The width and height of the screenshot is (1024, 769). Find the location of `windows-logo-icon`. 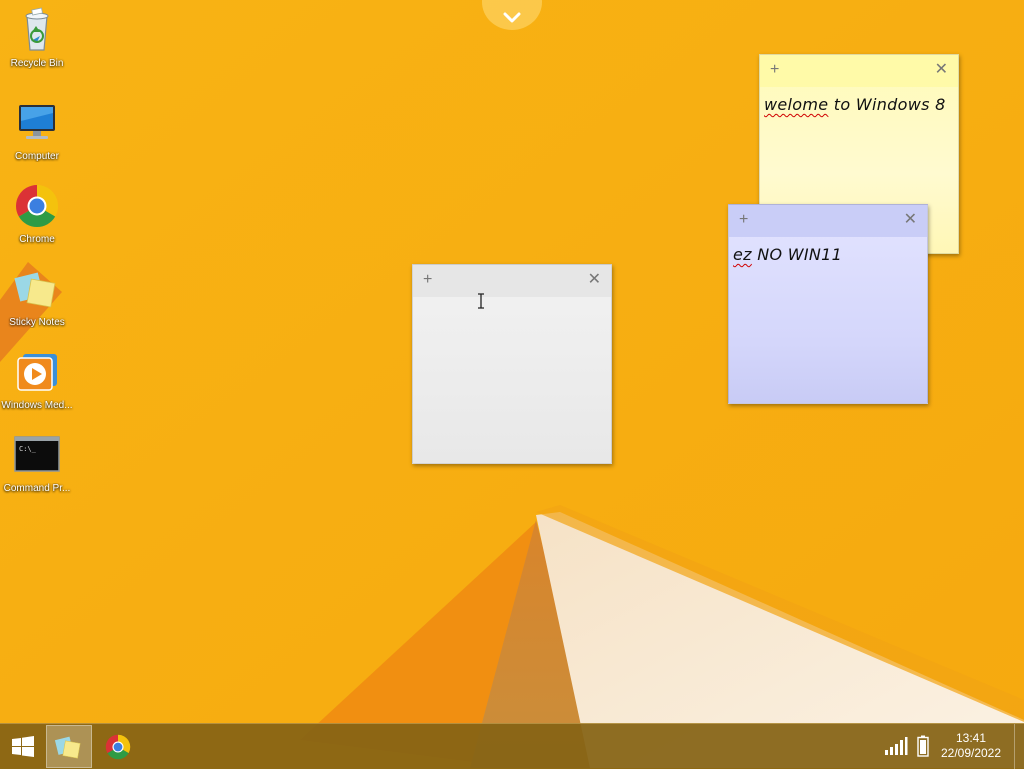

windows-logo-icon is located at coordinates (22, 746).